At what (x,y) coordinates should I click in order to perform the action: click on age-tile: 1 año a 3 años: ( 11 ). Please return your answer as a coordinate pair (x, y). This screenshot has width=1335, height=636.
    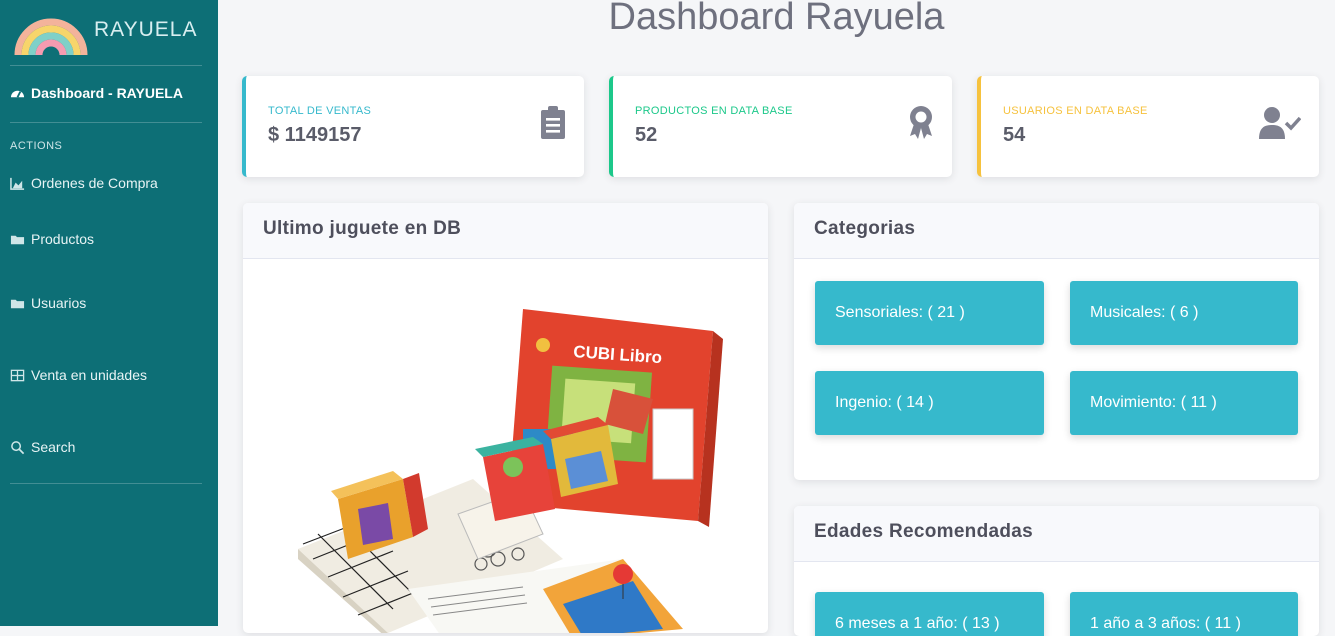
    Looking at the image, I should click on (1184, 614).